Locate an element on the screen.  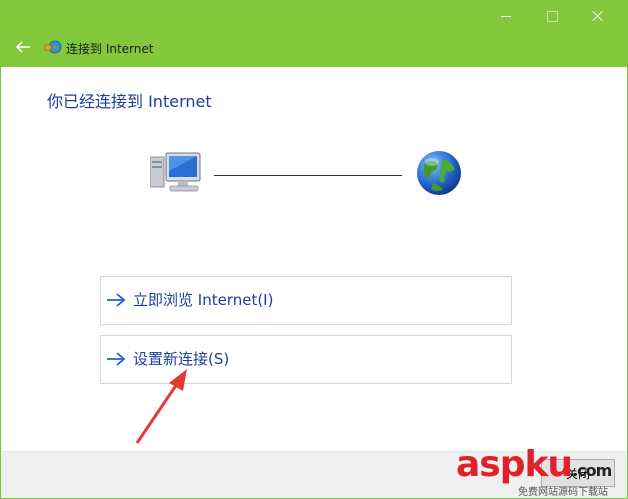
close-icon is located at coordinates (598, 16).